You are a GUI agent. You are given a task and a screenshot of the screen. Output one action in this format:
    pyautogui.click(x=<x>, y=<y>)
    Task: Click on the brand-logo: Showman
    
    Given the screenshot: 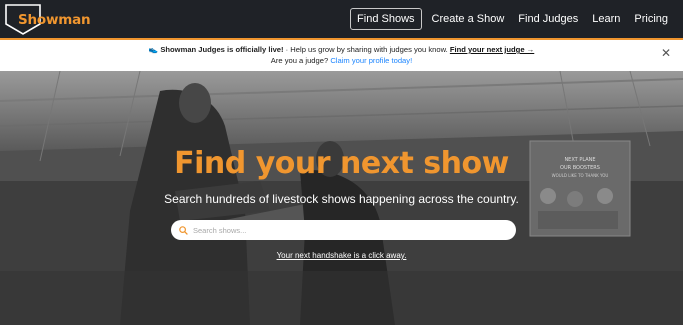 What is the action you would take?
    pyautogui.click(x=48, y=20)
    